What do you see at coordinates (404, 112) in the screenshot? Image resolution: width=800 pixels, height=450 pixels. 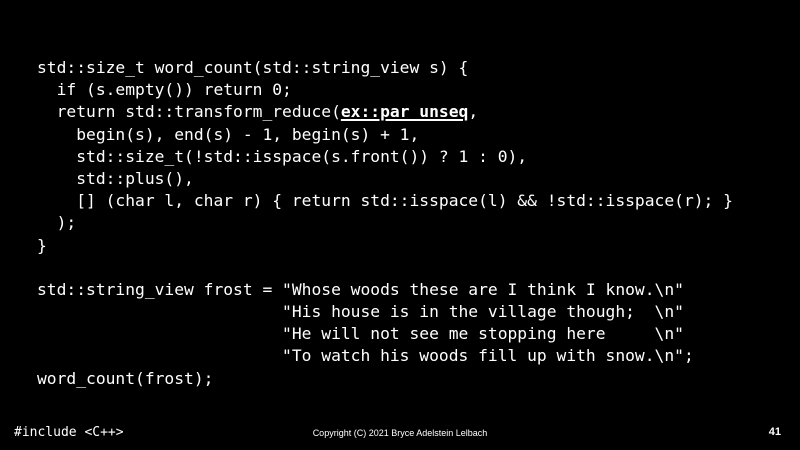 I see `highlighted-execution-policy: ex::par_unseq` at bounding box center [404, 112].